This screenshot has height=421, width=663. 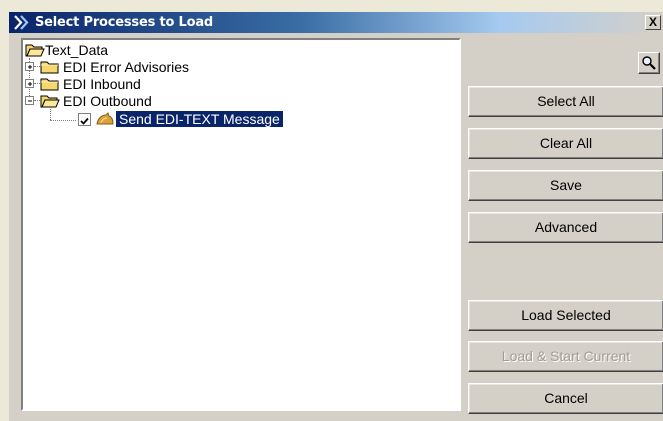 What do you see at coordinates (565, 398) in the screenshot?
I see `cancel-button: Cancel` at bounding box center [565, 398].